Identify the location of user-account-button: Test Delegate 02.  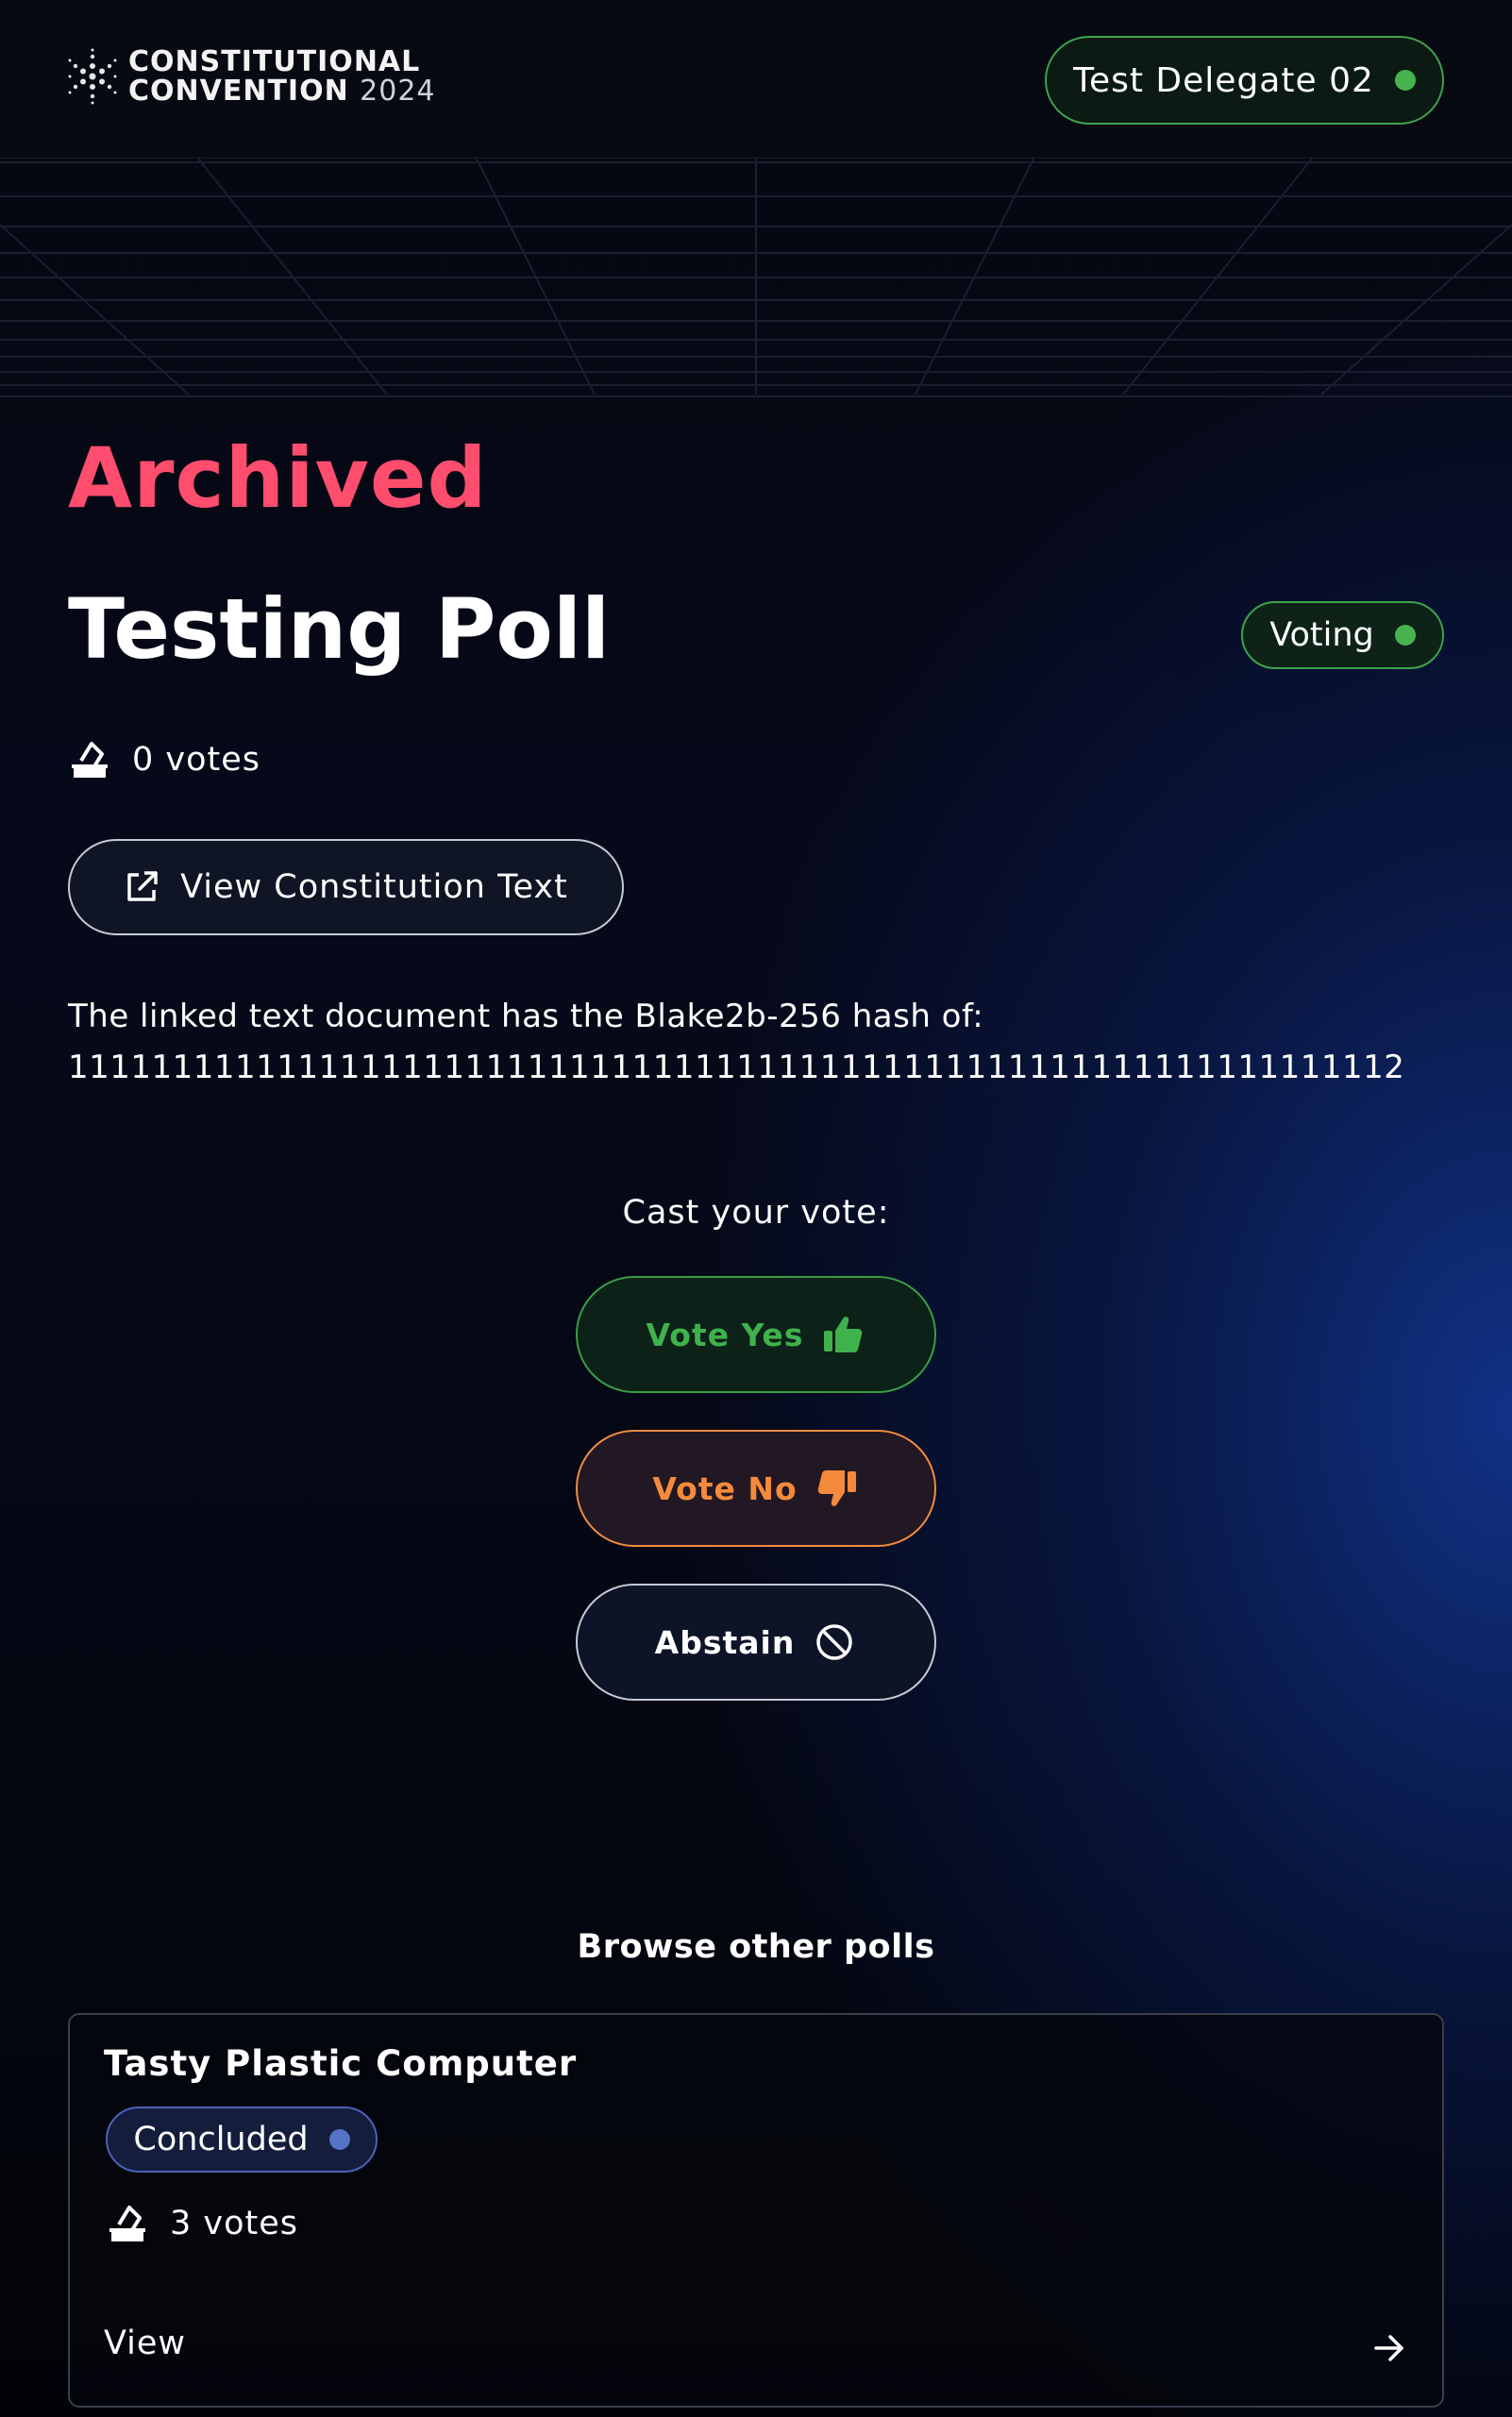
(1244, 80).